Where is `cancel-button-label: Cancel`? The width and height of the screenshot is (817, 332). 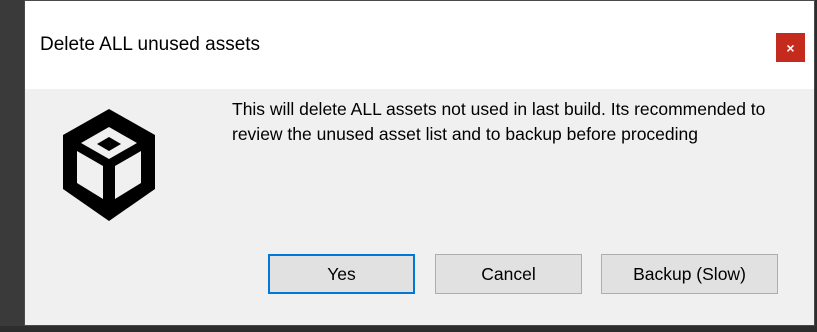 cancel-button-label: Cancel is located at coordinates (508, 273).